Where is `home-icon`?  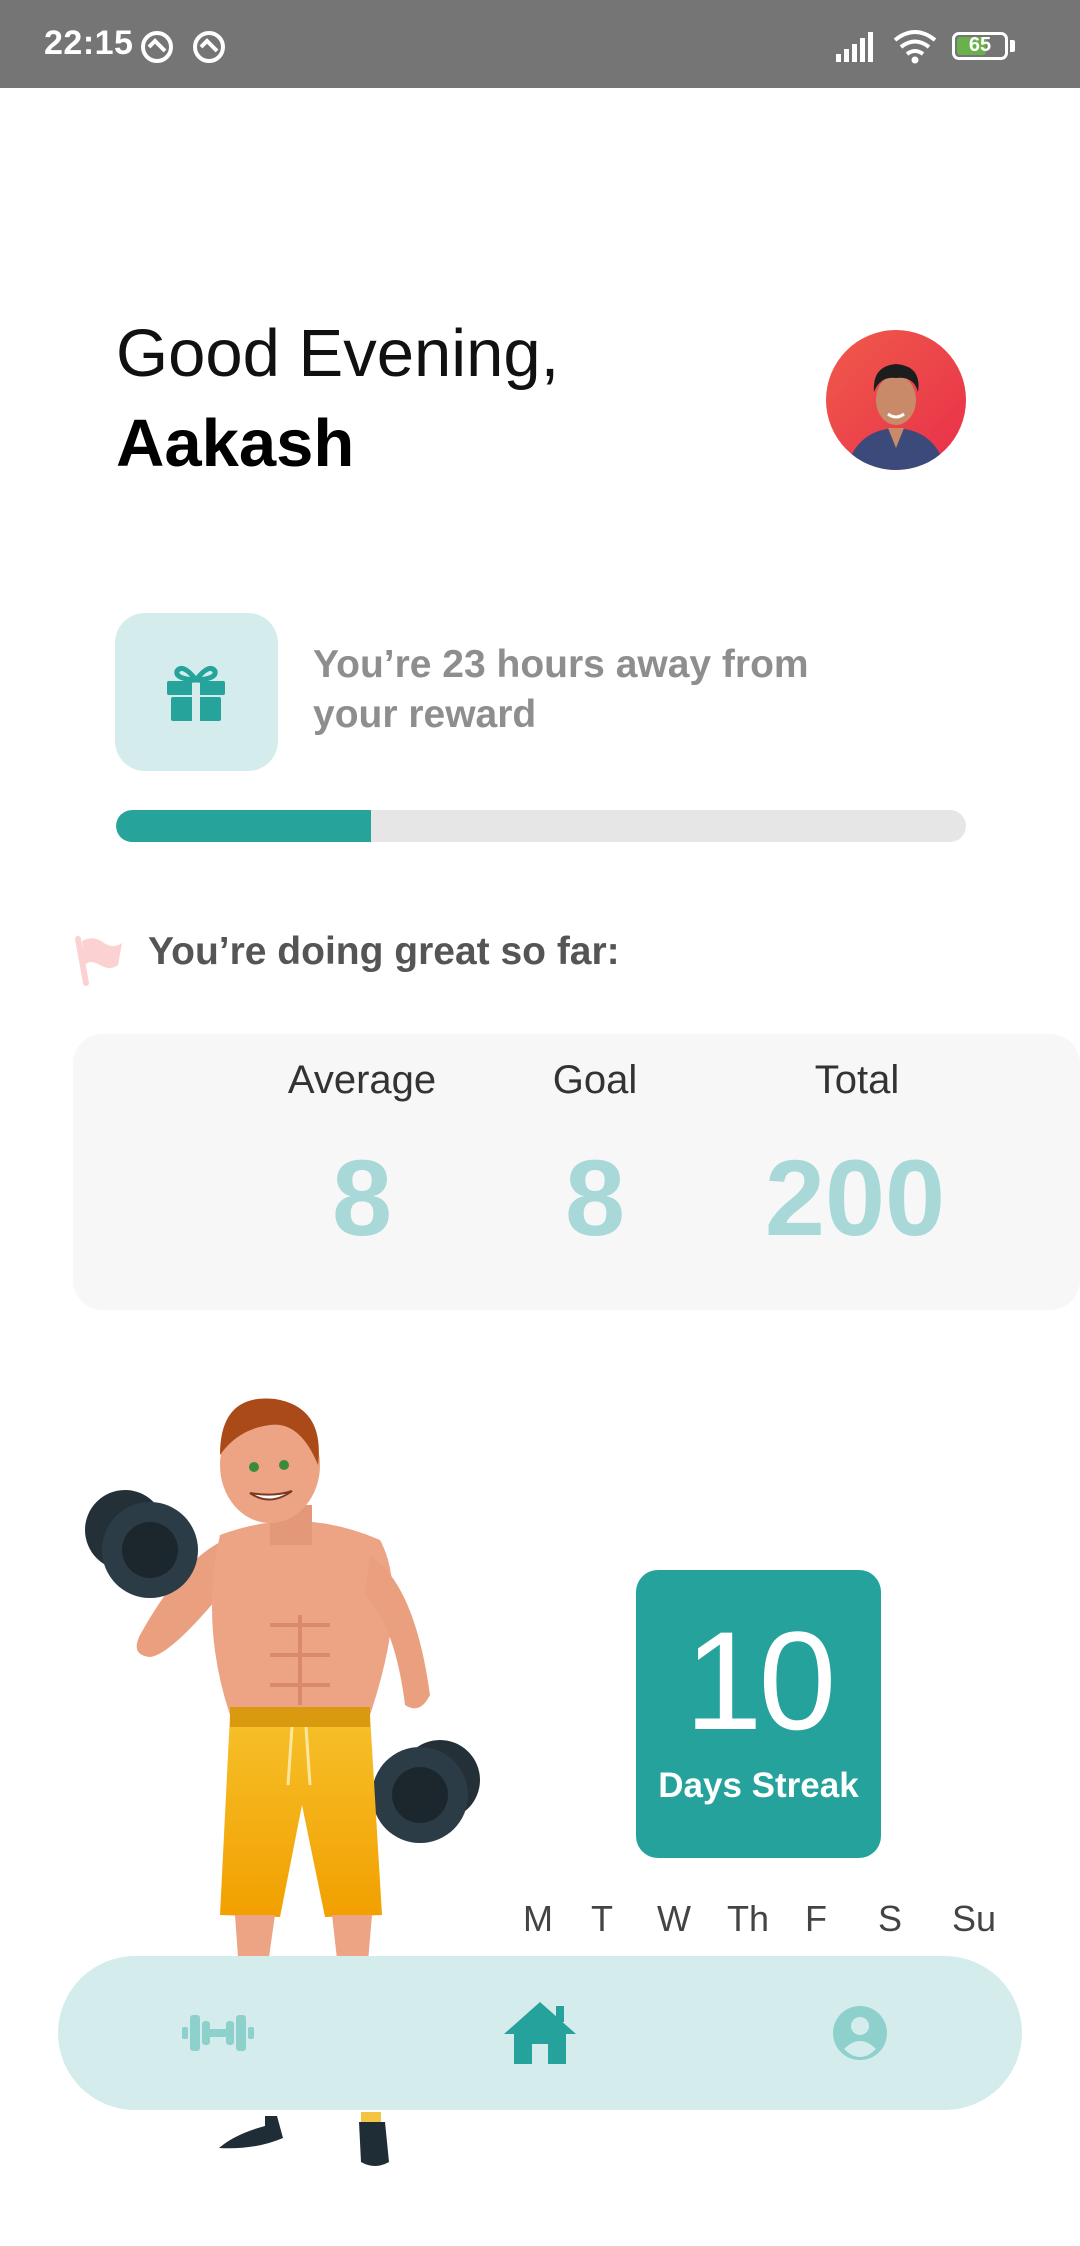 home-icon is located at coordinates (540, 2033).